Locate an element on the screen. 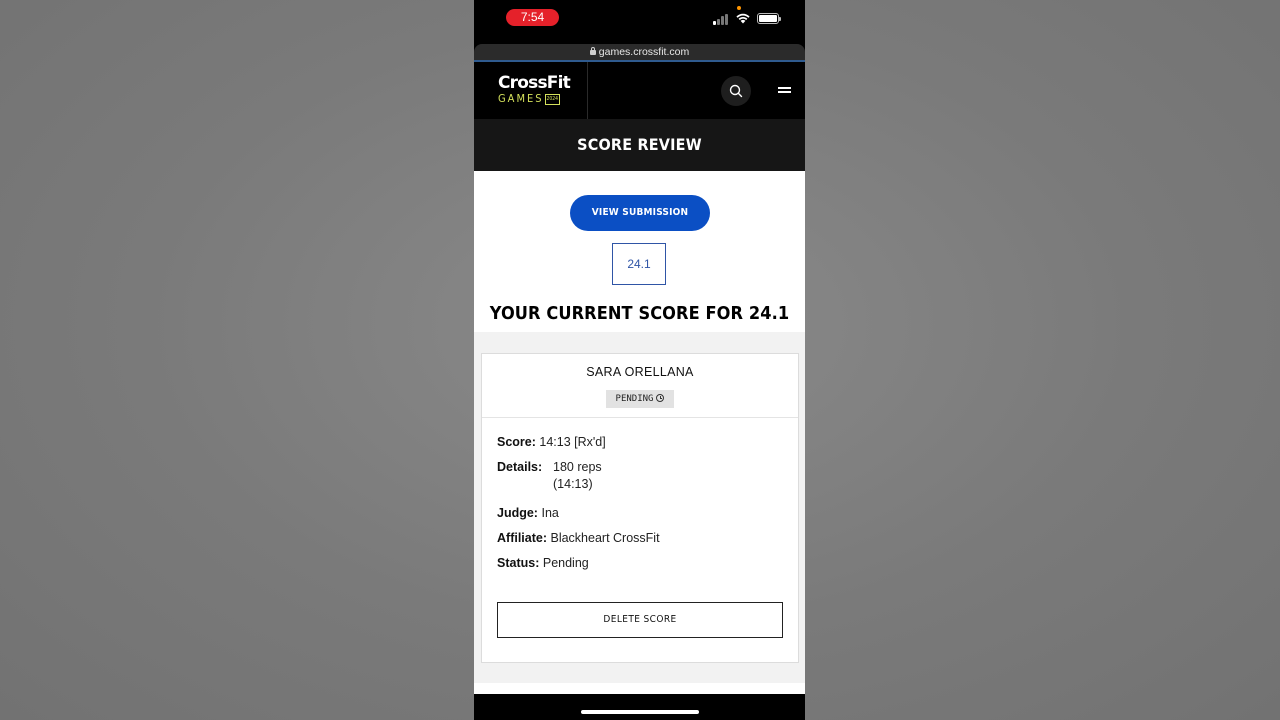 The image size is (1280, 720). logo-wordmark: CrossFit is located at coordinates (534, 83).